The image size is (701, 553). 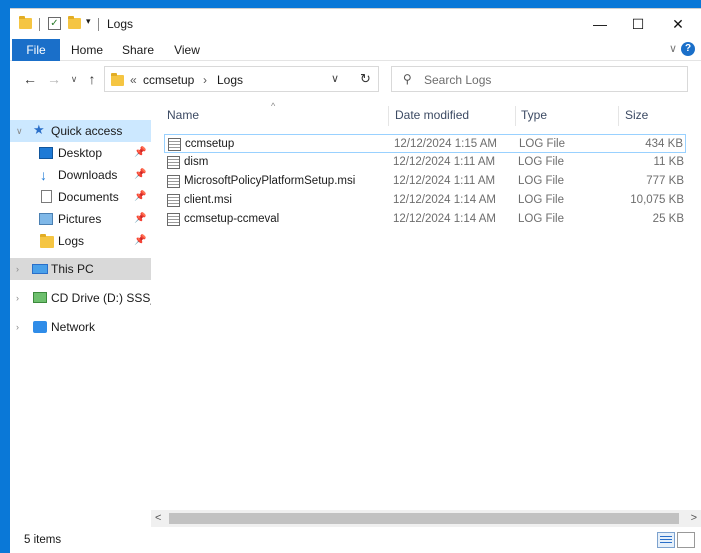 What do you see at coordinates (71, 241) in the screenshot?
I see `nav-label: Logs` at bounding box center [71, 241].